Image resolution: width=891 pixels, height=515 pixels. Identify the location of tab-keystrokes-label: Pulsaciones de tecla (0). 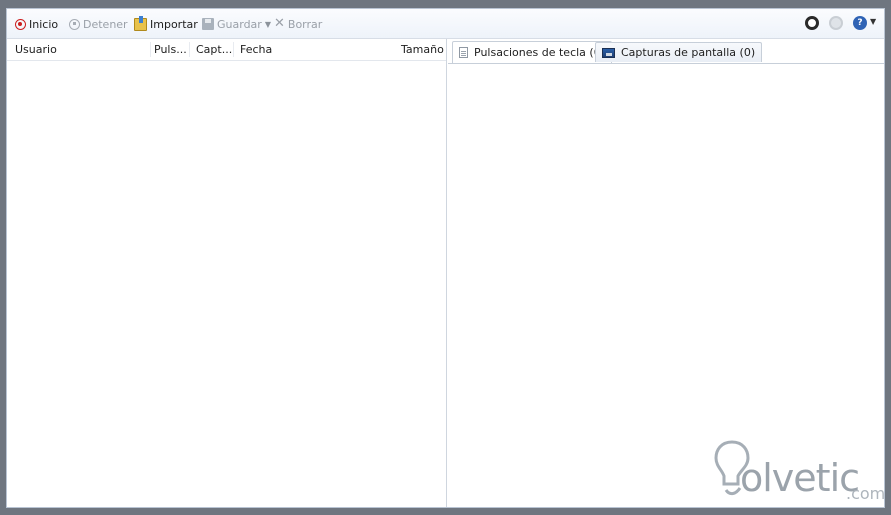
(539, 52).